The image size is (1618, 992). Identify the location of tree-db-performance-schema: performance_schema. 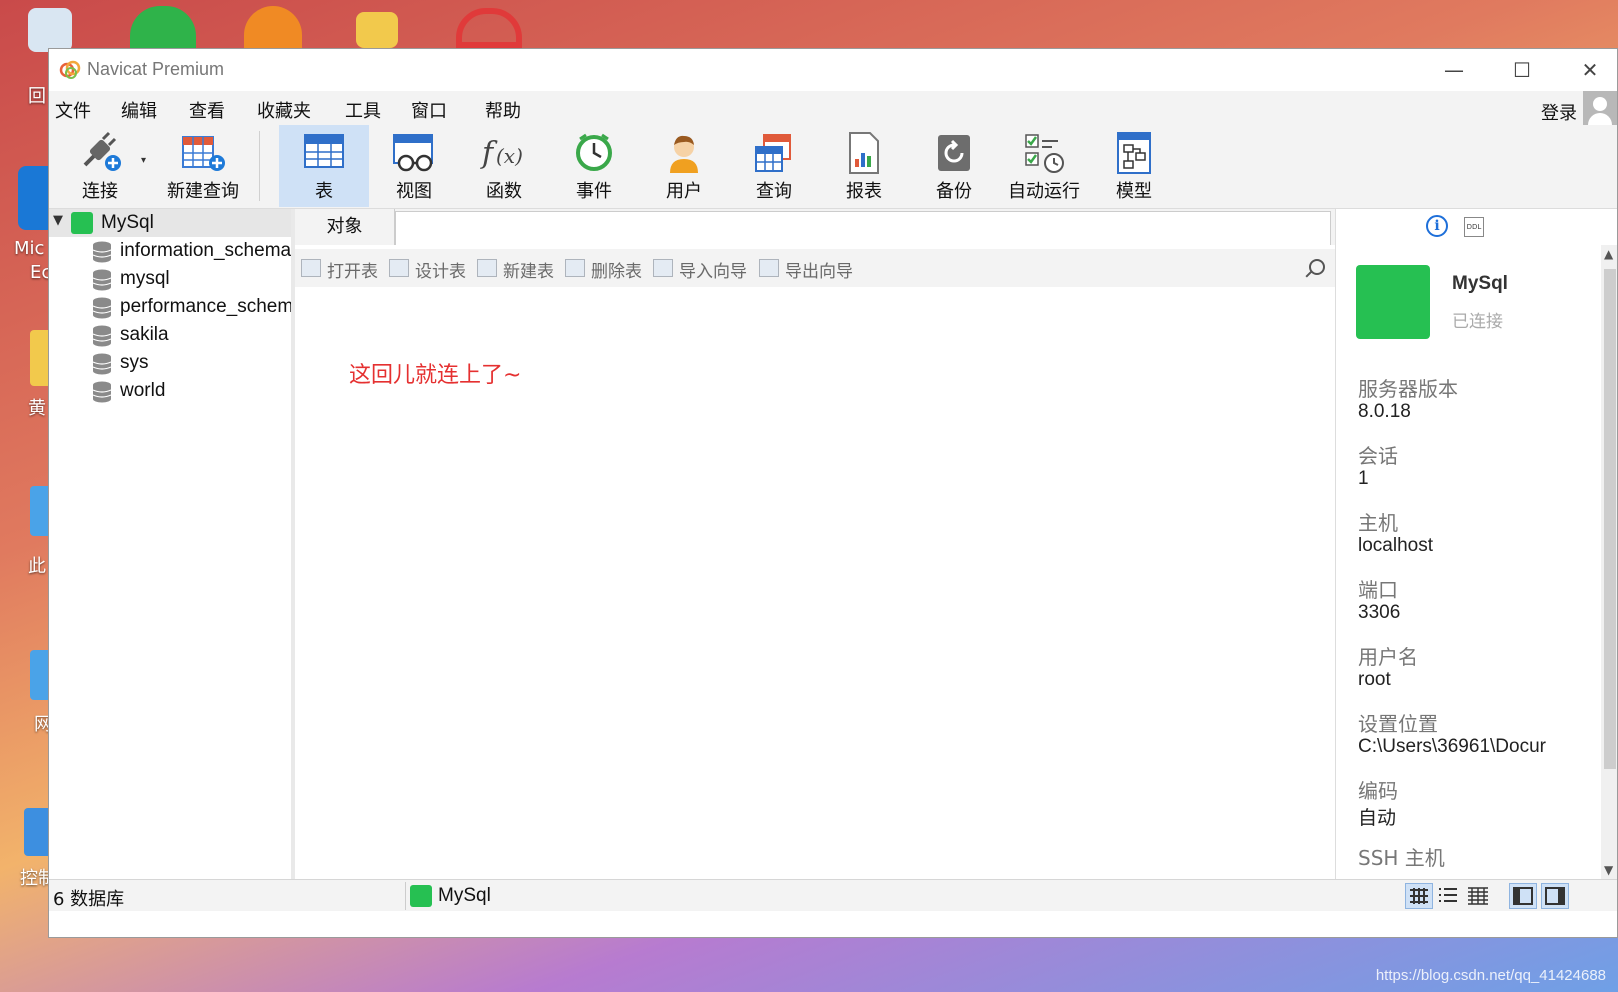
(170, 307).